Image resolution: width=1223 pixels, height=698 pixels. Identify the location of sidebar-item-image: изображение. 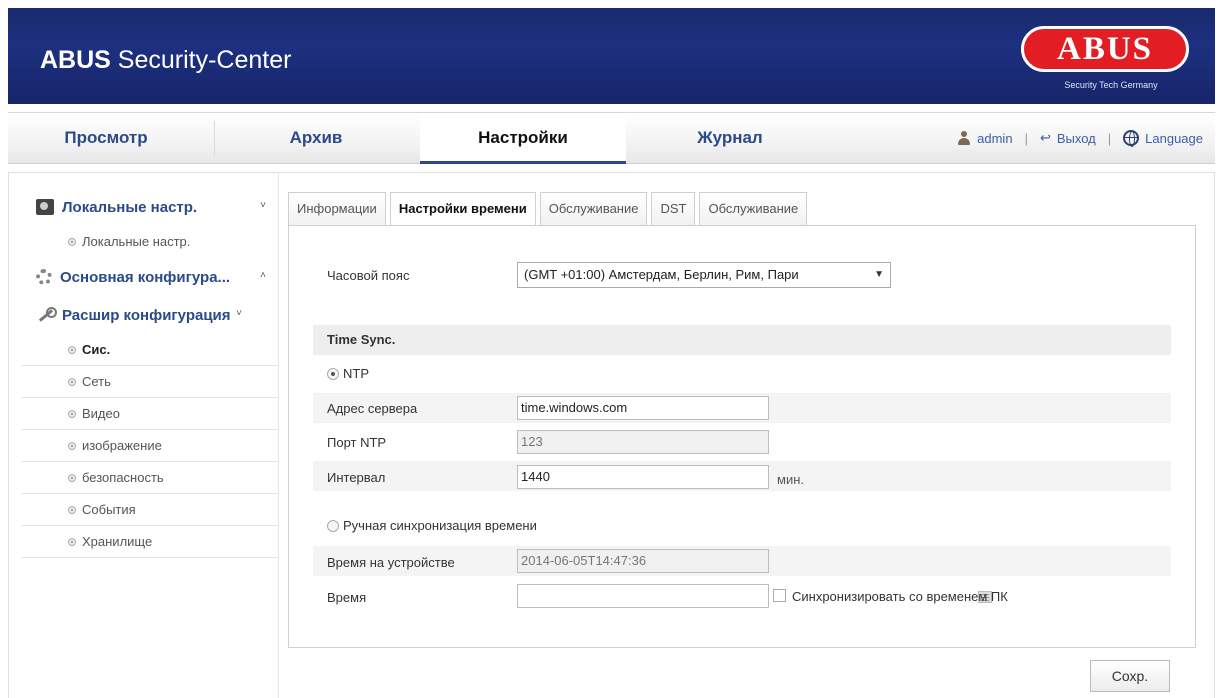
(150, 446).